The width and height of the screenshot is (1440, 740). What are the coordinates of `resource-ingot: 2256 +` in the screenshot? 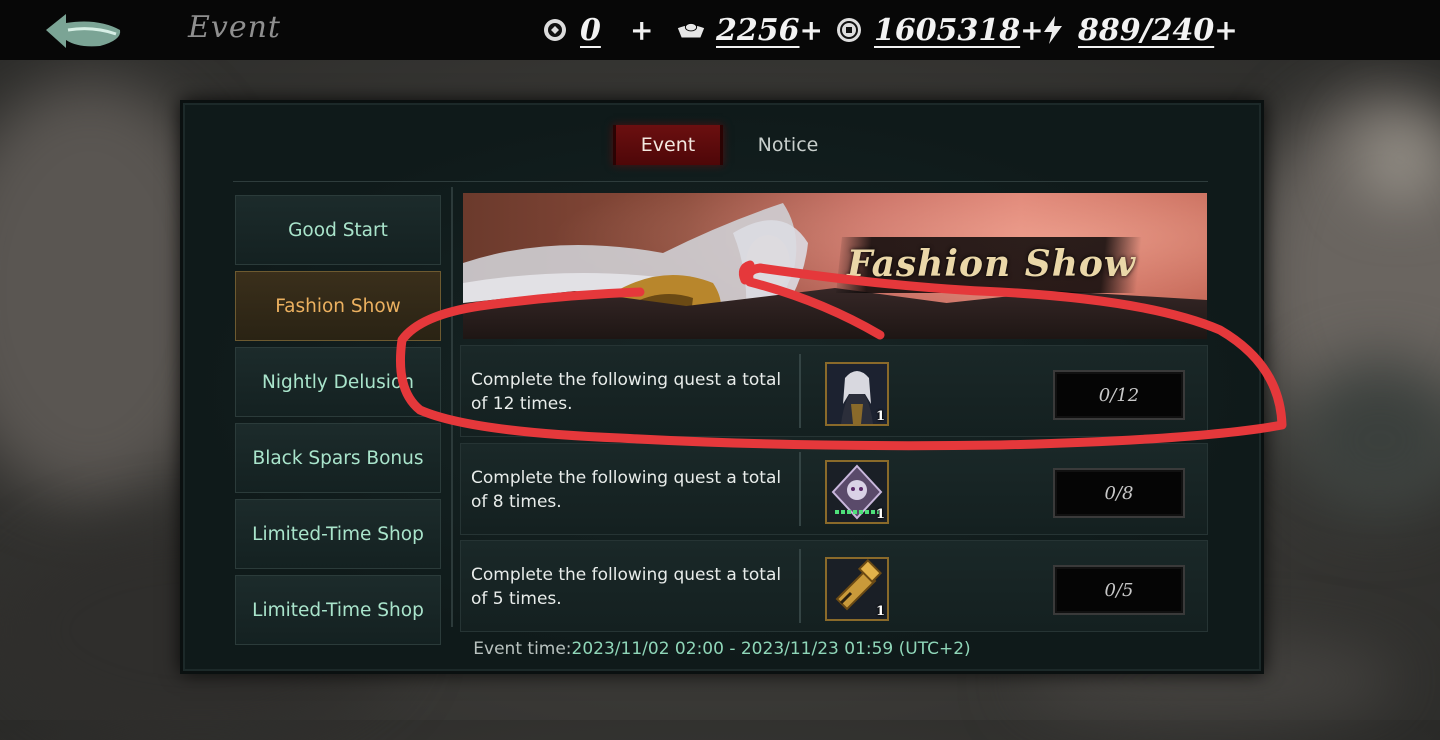 It's located at (749, 30).